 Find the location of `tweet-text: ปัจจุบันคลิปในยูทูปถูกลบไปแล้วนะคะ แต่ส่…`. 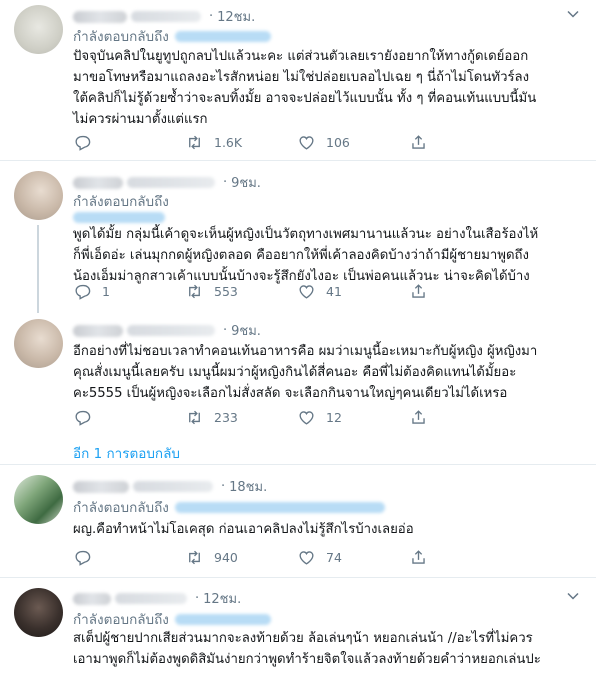

tweet-text: ปัจจุบันคลิปในยูทูปถูกลบไปแล้วนะคะ แต่ส่… is located at coordinates (305, 88).